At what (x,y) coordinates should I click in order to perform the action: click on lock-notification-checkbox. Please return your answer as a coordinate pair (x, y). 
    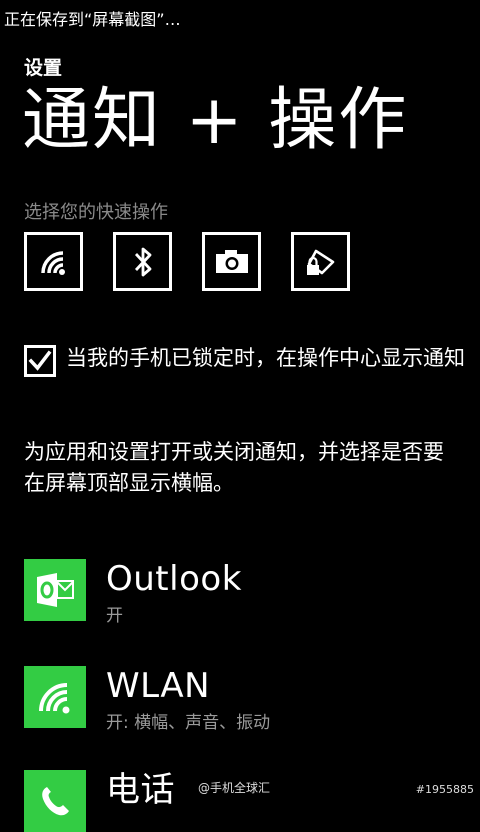
    Looking at the image, I should click on (40, 361).